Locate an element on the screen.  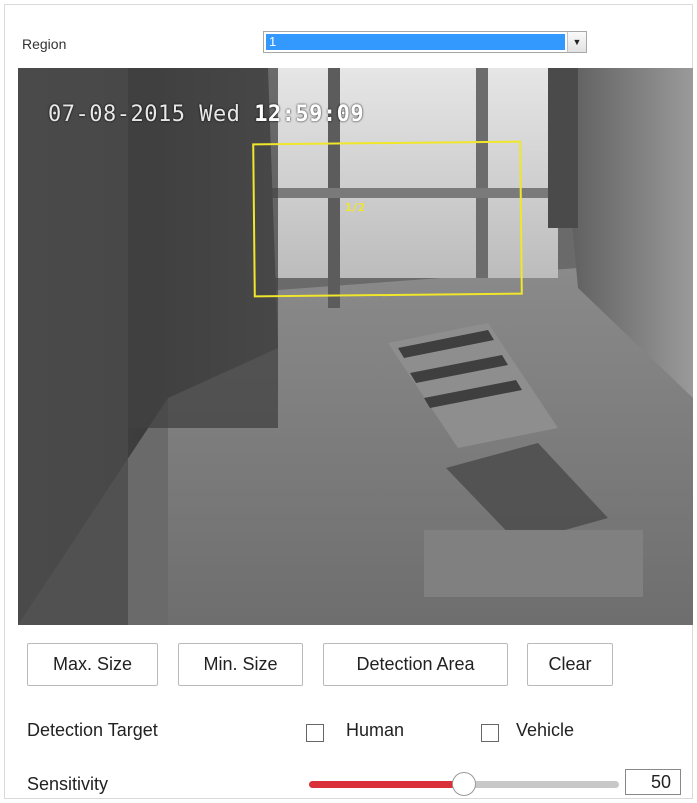
privacy-mask is located at coordinates (533, 563).